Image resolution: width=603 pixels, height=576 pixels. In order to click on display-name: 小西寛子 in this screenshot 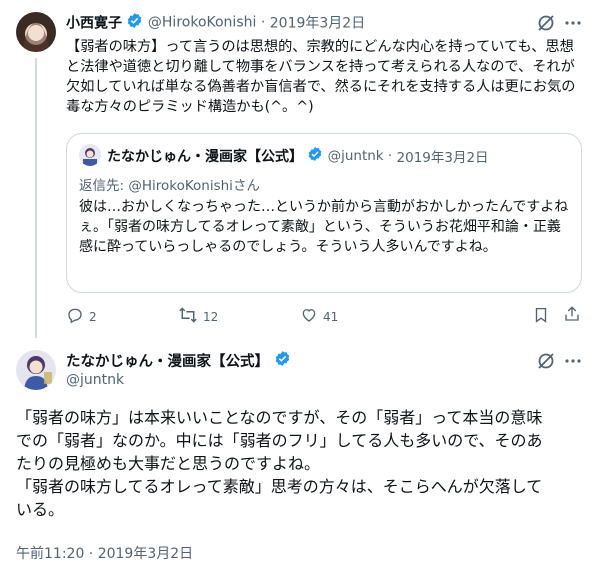, I will do `click(94, 24)`.